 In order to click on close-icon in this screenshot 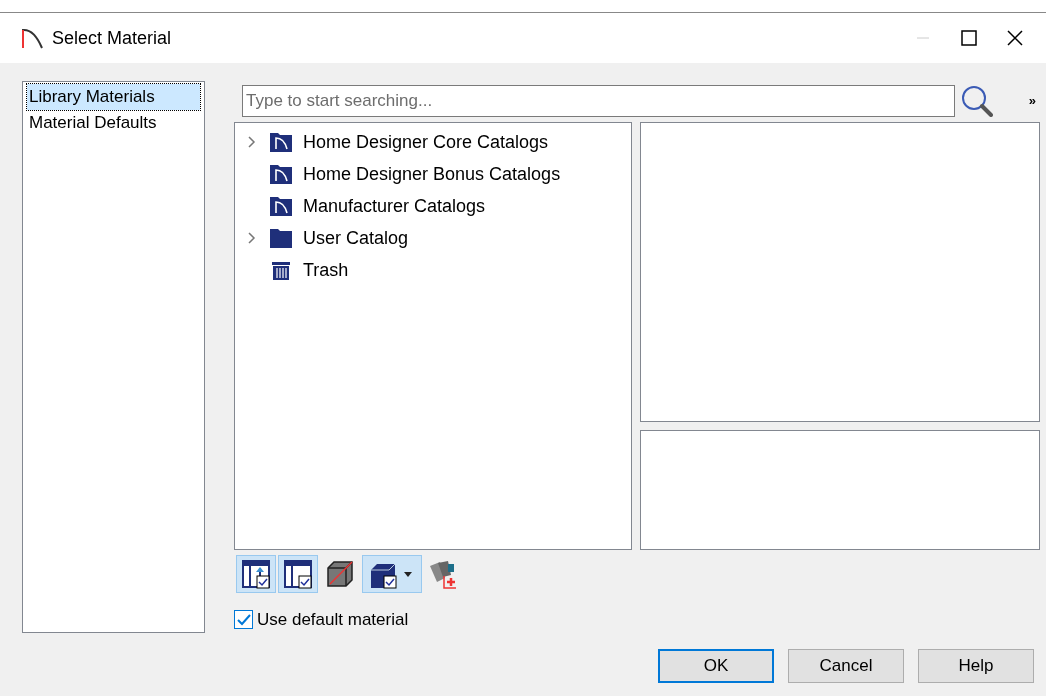, I will do `click(1015, 38)`.